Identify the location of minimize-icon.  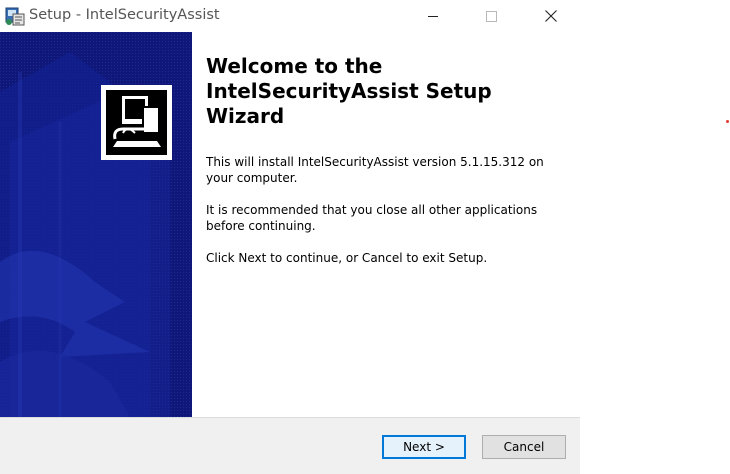
(433, 16).